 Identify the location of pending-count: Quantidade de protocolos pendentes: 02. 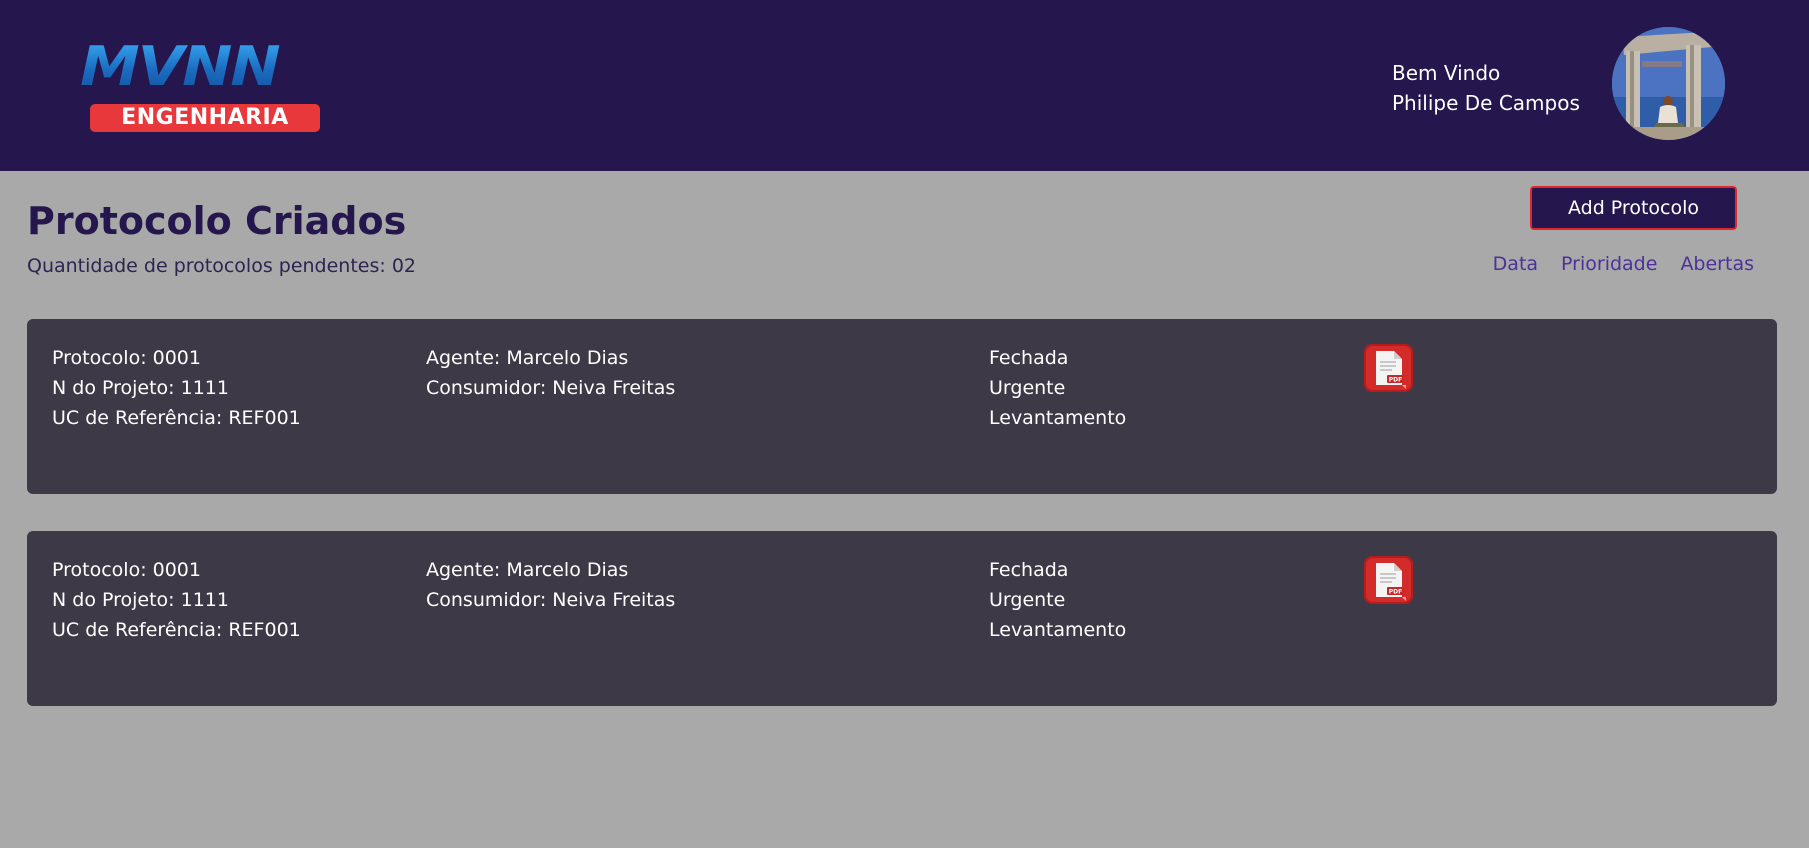
(221, 266).